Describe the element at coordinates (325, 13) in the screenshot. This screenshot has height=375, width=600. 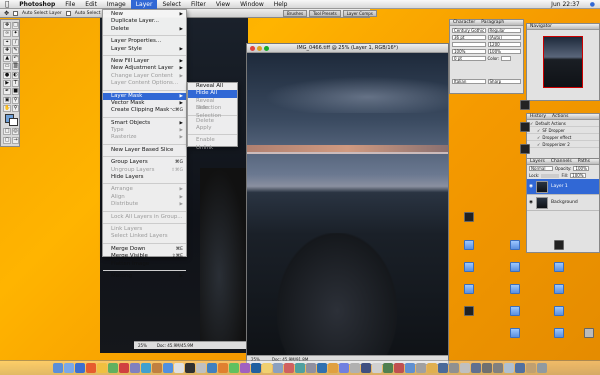
I see `tab-tool-presets: Tool Presets` at that location.